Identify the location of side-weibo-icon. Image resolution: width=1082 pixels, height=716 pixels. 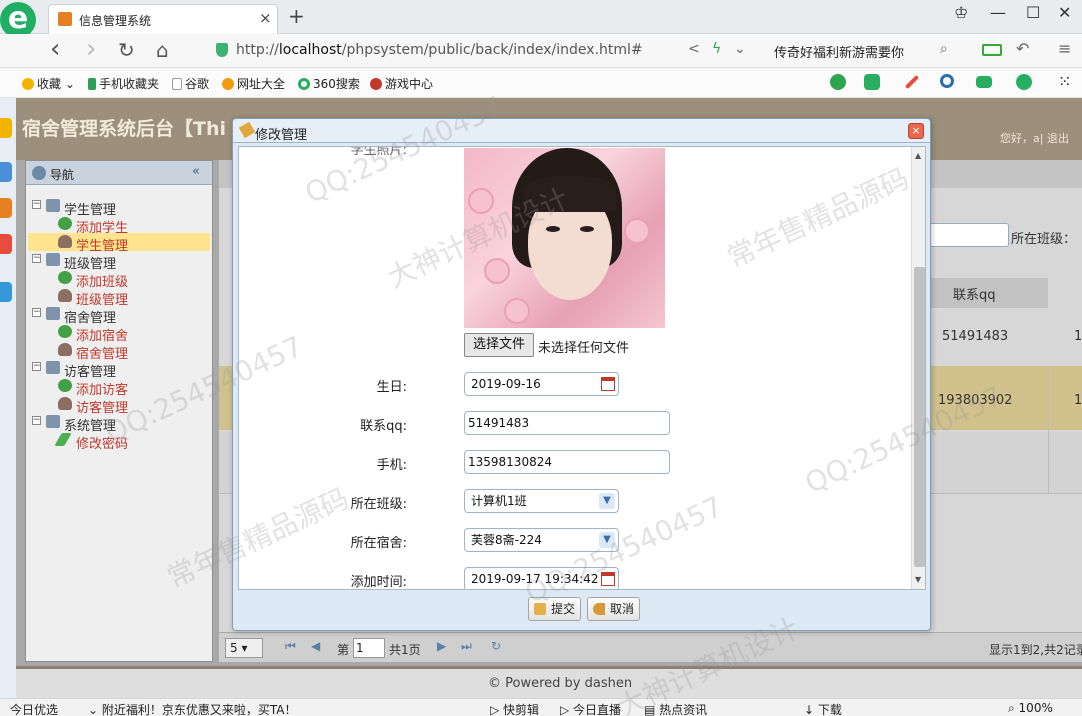
(6, 208).